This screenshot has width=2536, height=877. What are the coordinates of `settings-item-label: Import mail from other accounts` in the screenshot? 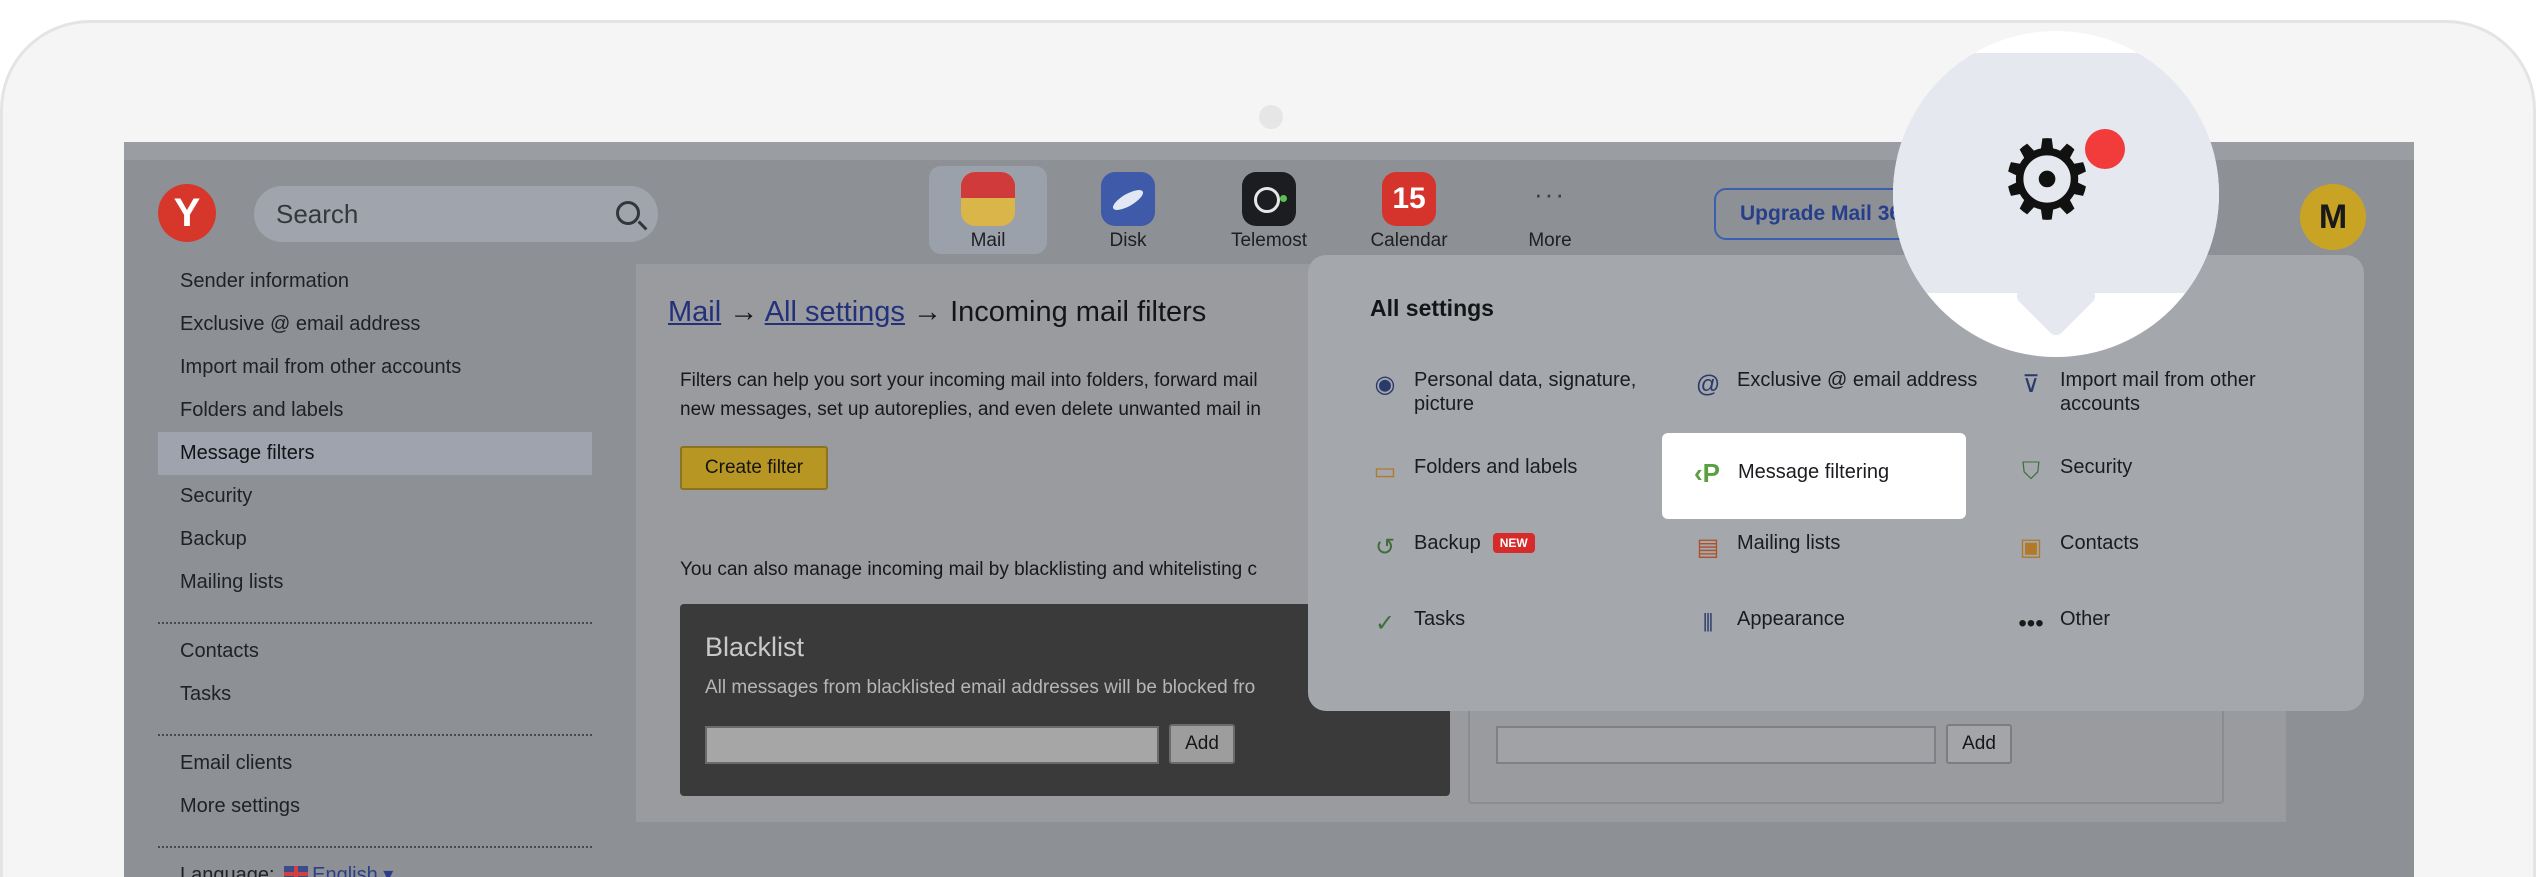 It's located at (2158, 392).